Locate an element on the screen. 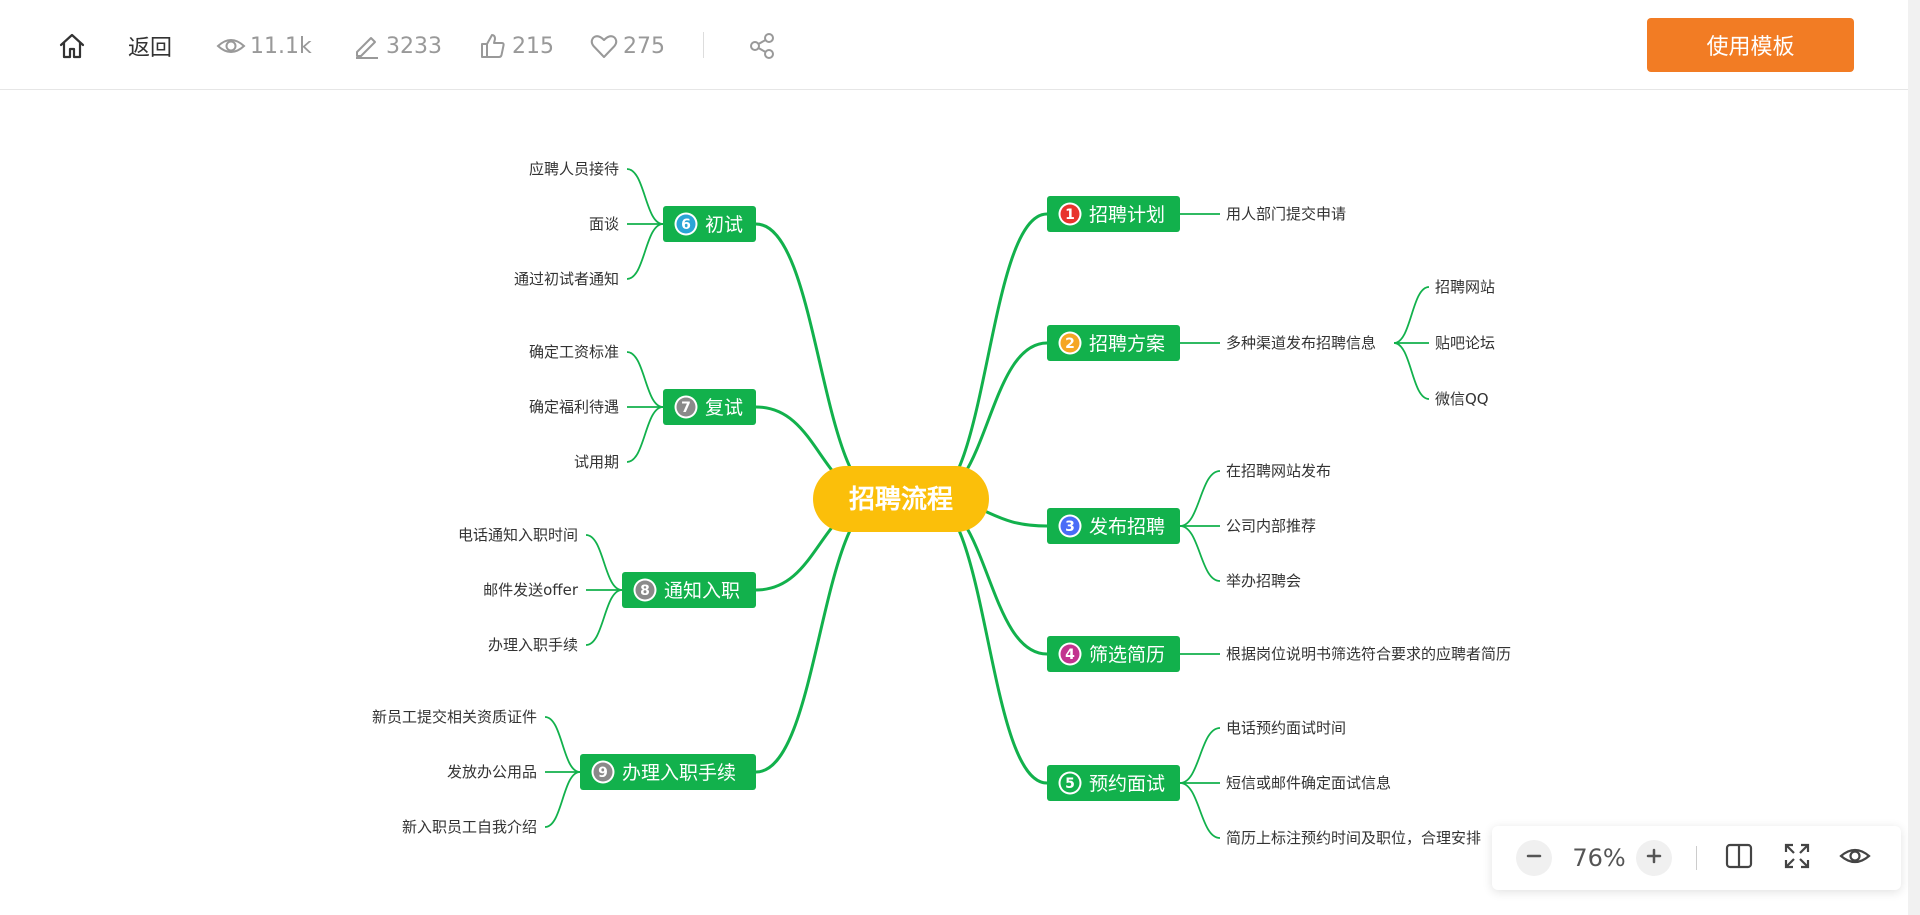  leaf-label: 发放办公用品 is located at coordinates (492, 772).